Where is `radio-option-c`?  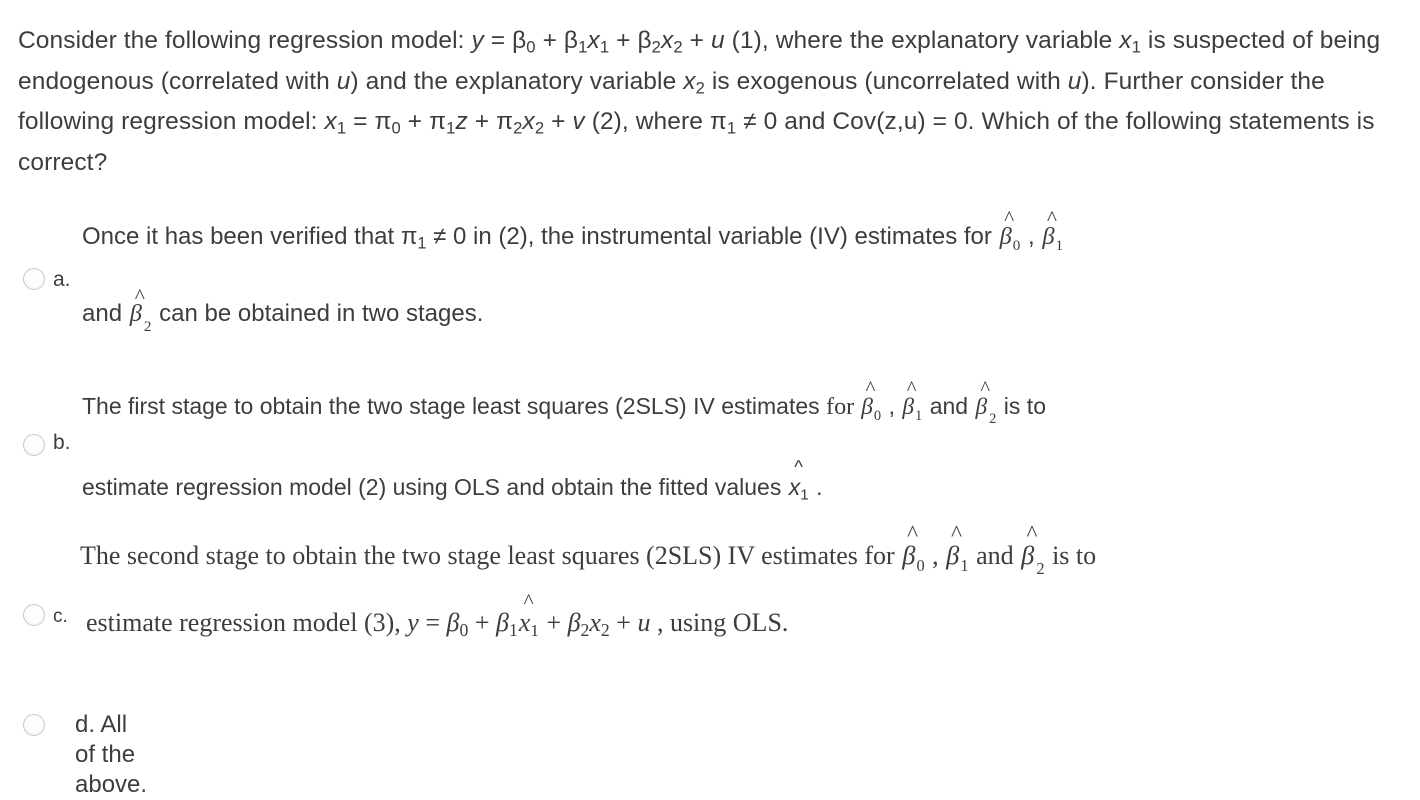
radio-option-c is located at coordinates (34, 615).